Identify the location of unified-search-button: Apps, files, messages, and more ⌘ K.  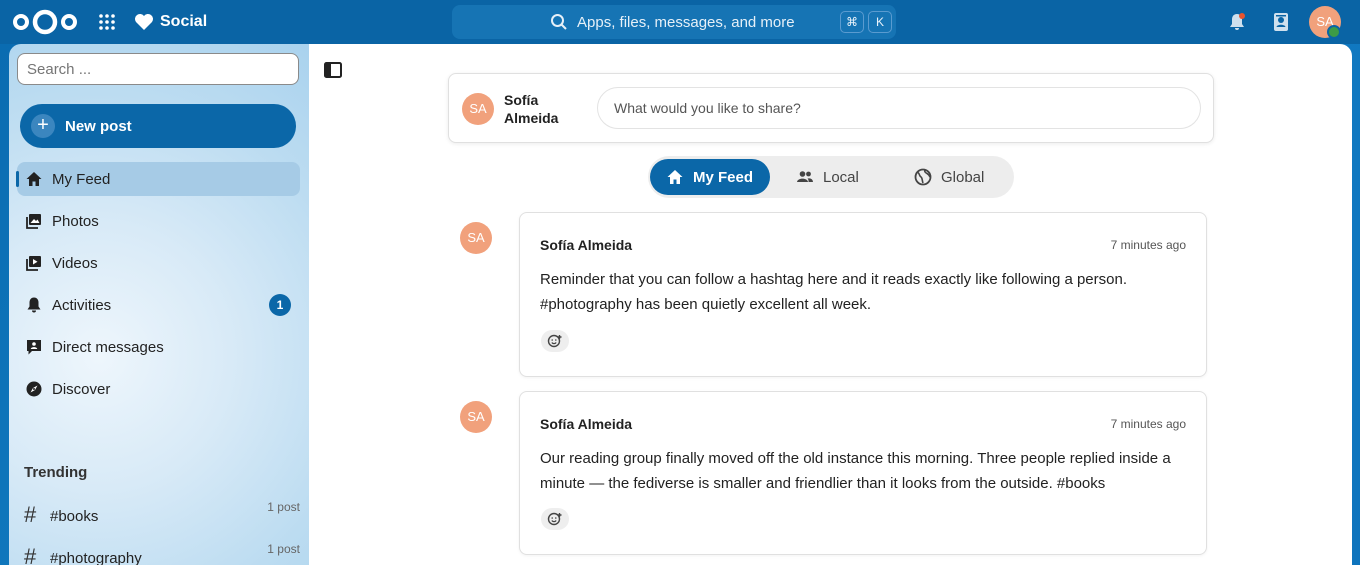
(674, 22).